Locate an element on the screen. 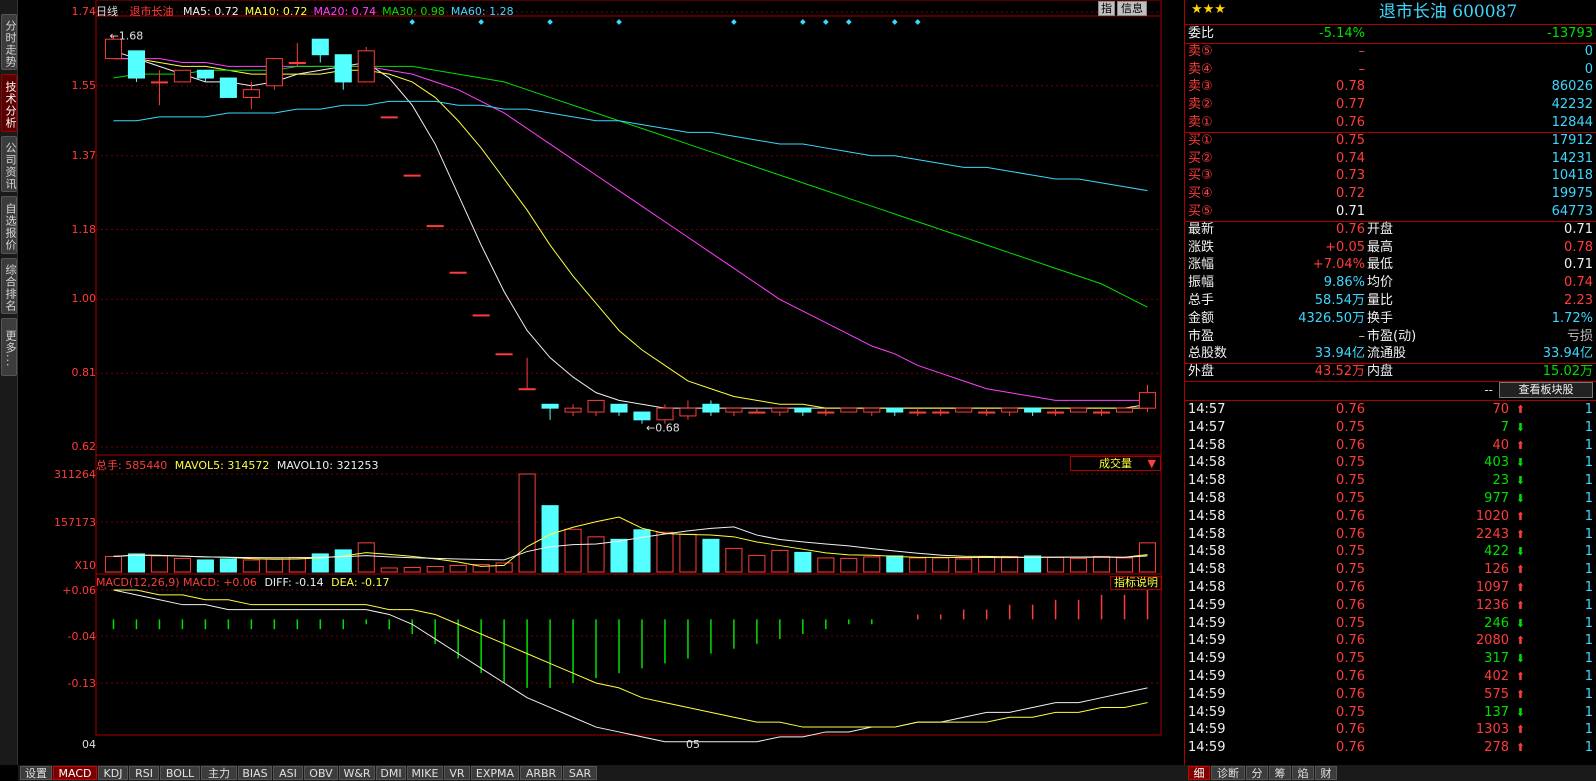 The width and height of the screenshot is (1596, 781). indicator-help-button: 指标说明 is located at coordinates (1136, 583).